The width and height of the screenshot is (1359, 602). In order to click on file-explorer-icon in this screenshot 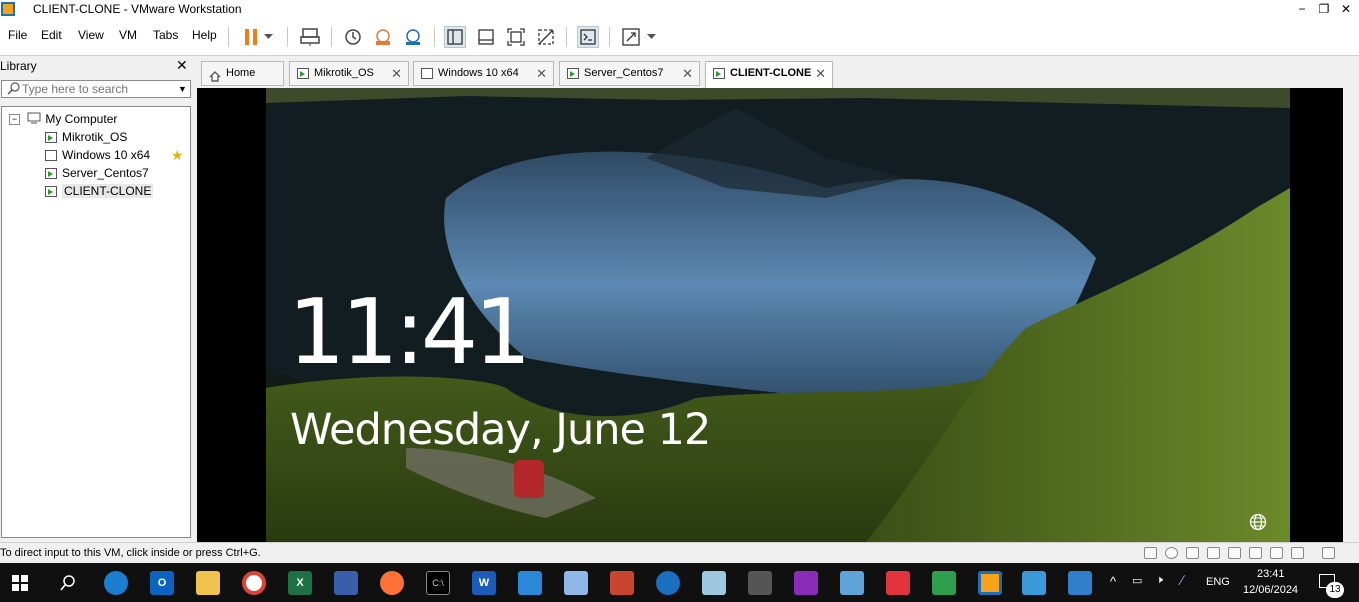, I will do `click(208, 583)`.